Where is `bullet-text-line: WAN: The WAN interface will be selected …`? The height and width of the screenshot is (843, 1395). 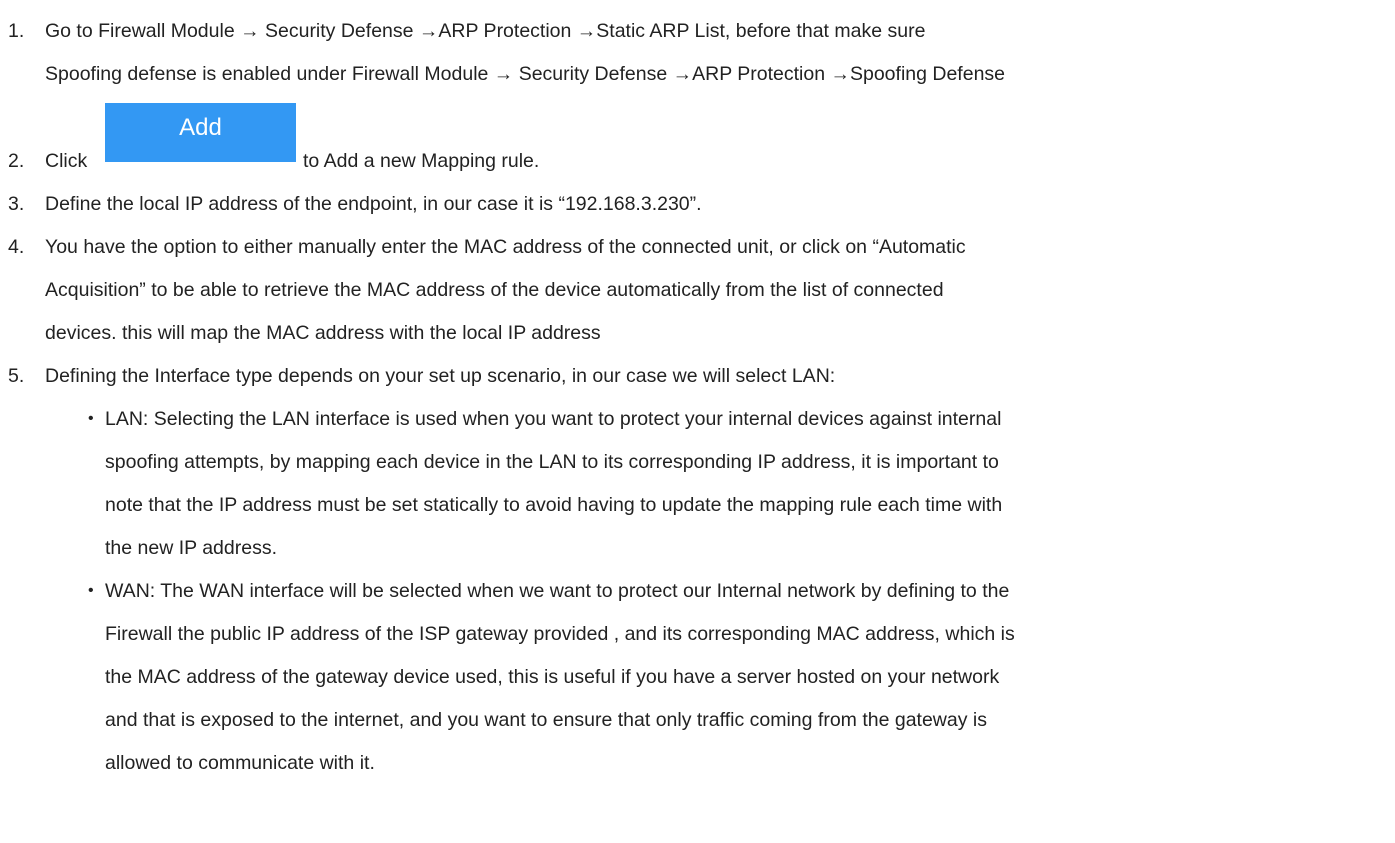 bullet-text-line: WAN: The WAN interface will be selected … is located at coordinates (557, 591).